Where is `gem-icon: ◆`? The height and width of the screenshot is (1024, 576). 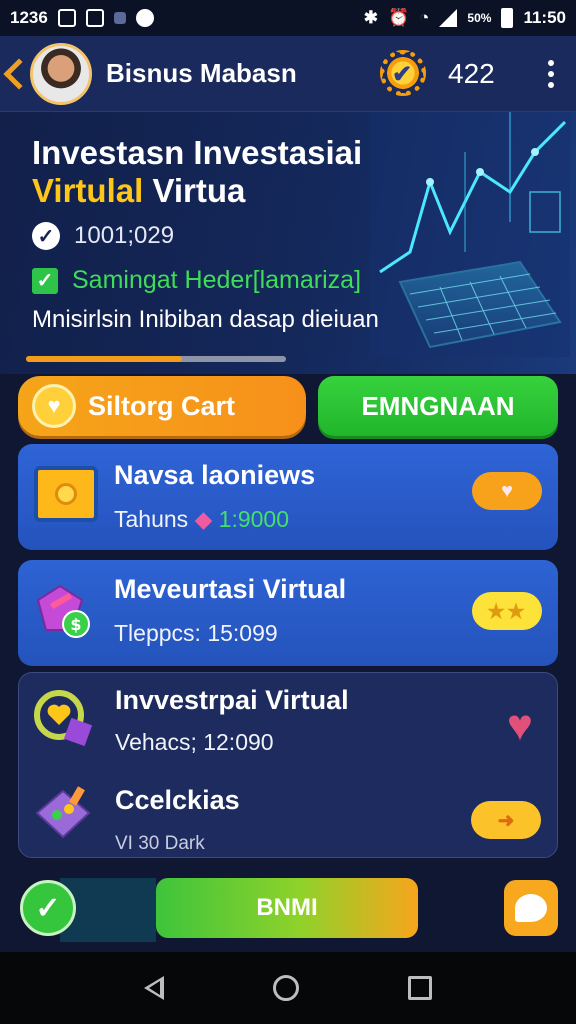
gem-icon: ◆ is located at coordinates (203, 519).